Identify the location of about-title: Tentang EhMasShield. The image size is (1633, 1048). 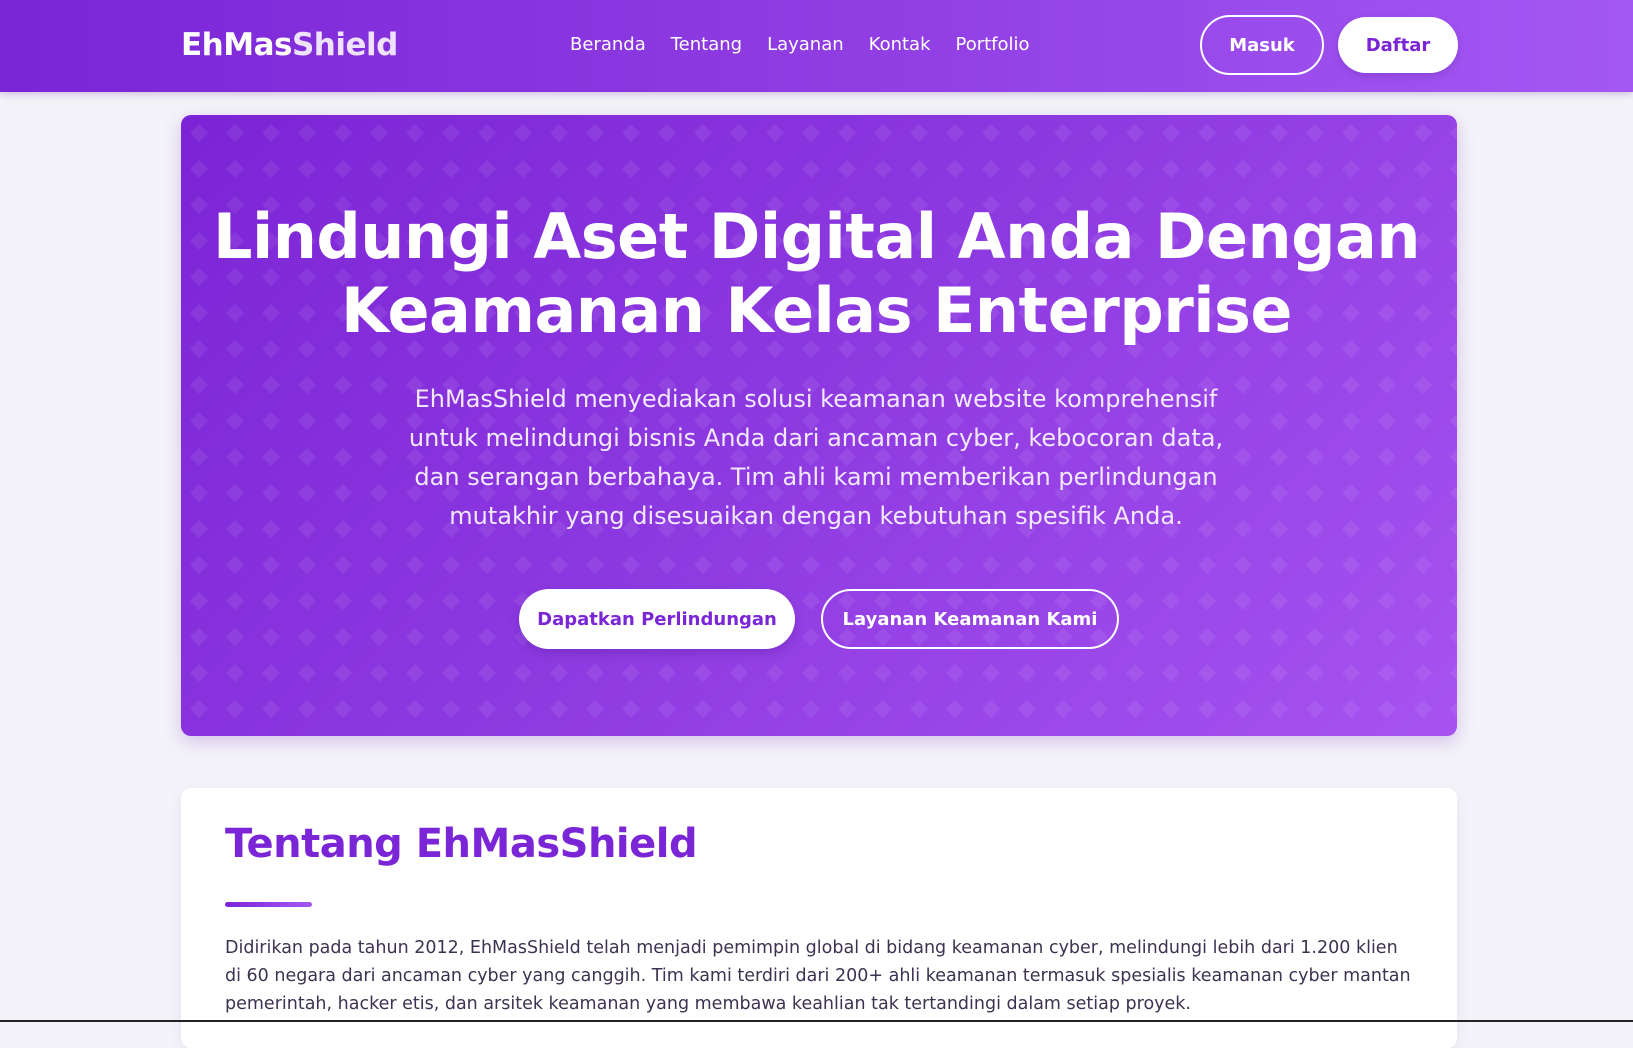
(461, 844).